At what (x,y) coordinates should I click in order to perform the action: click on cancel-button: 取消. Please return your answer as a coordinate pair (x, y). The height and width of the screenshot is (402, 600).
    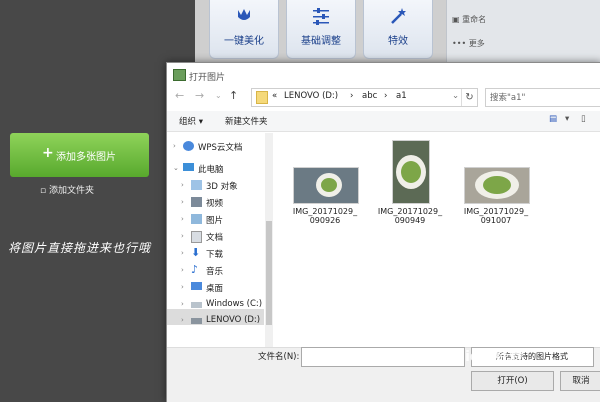
    Looking at the image, I should click on (580, 381).